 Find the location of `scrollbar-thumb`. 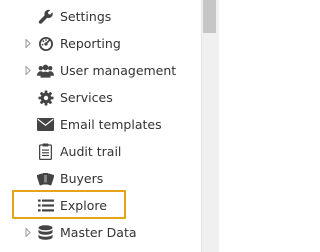

scrollbar-thumb is located at coordinates (209, 16).